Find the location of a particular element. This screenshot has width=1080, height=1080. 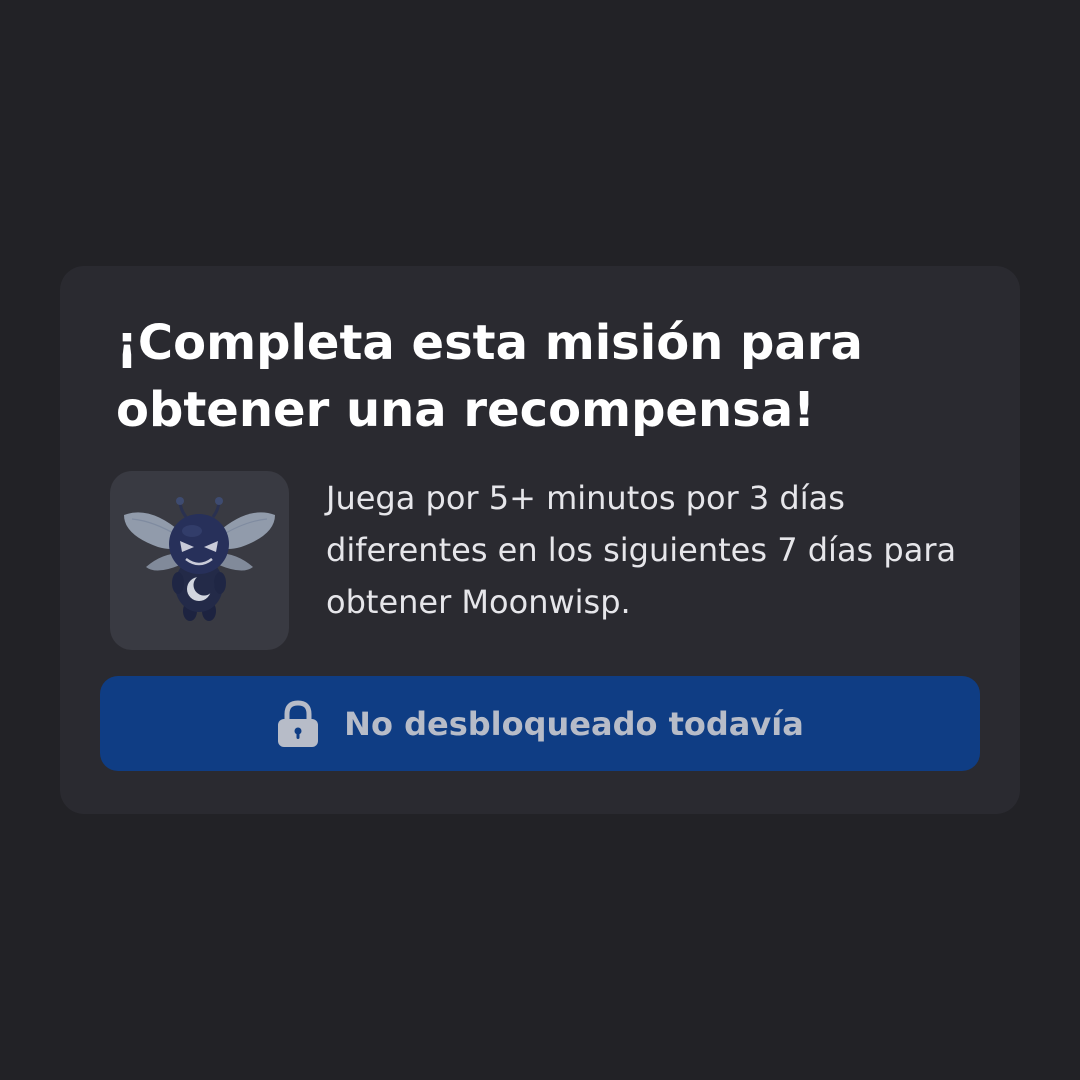

button-label: No desbloqueado todavía is located at coordinates (574, 723).